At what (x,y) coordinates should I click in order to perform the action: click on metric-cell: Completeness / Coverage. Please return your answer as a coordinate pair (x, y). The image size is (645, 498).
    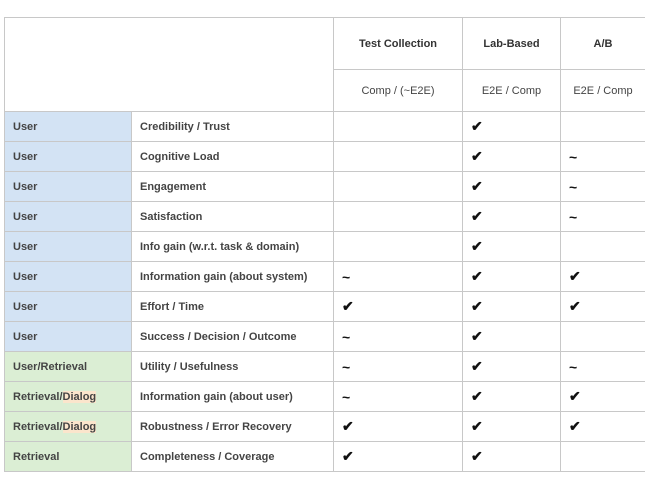
    Looking at the image, I should click on (232, 456).